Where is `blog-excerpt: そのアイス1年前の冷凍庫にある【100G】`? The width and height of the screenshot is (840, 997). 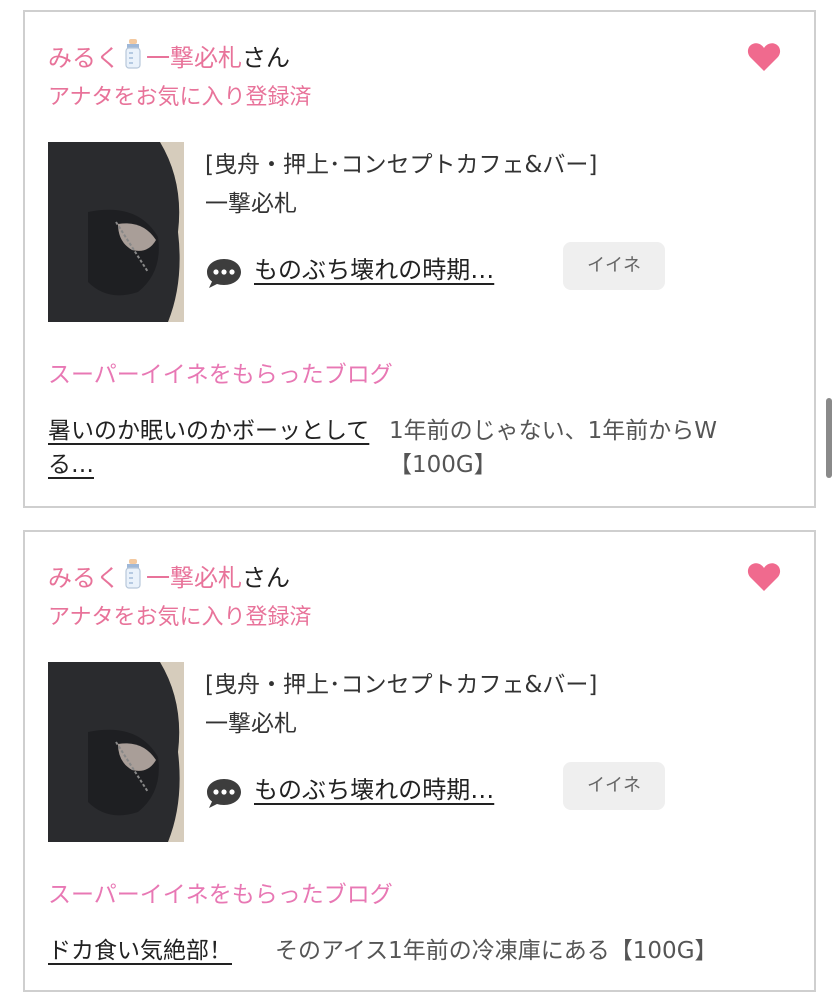 blog-excerpt: そのアイス1年前の冷凍庫にある【100G】 is located at coordinates (496, 951).